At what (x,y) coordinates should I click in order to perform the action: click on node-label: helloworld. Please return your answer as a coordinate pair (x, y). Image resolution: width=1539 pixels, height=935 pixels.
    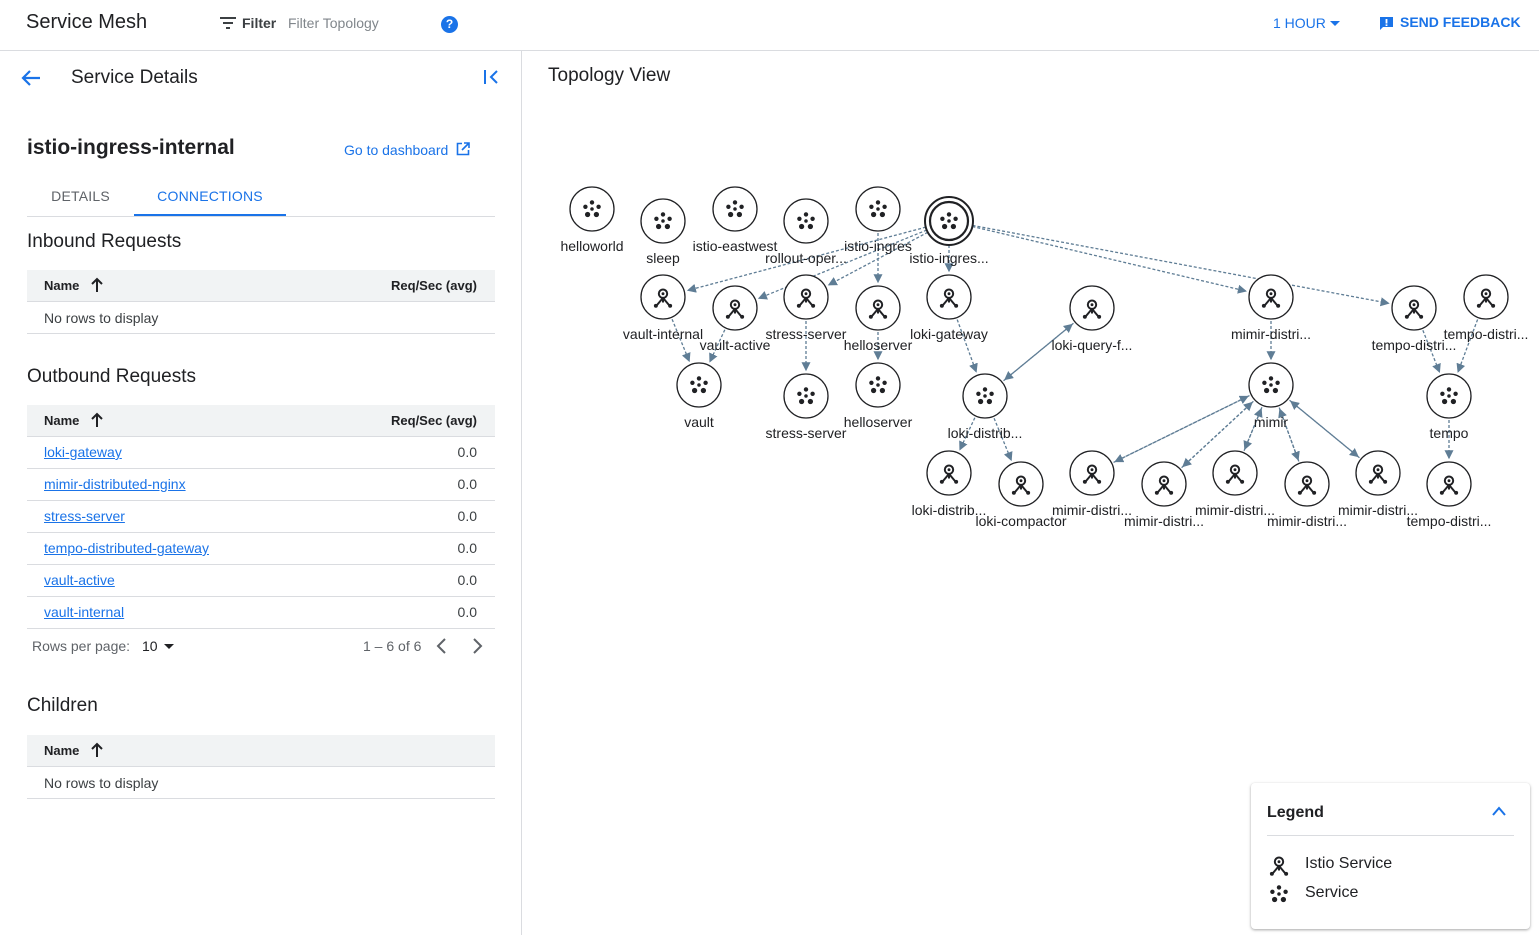
    Looking at the image, I should click on (591, 246).